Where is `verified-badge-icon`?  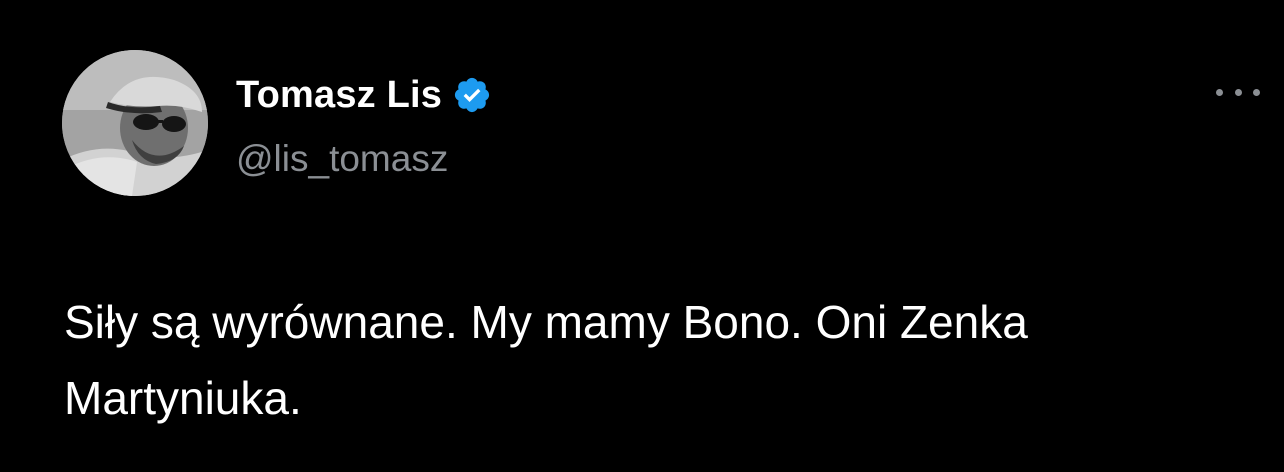 verified-badge-icon is located at coordinates (472, 95).